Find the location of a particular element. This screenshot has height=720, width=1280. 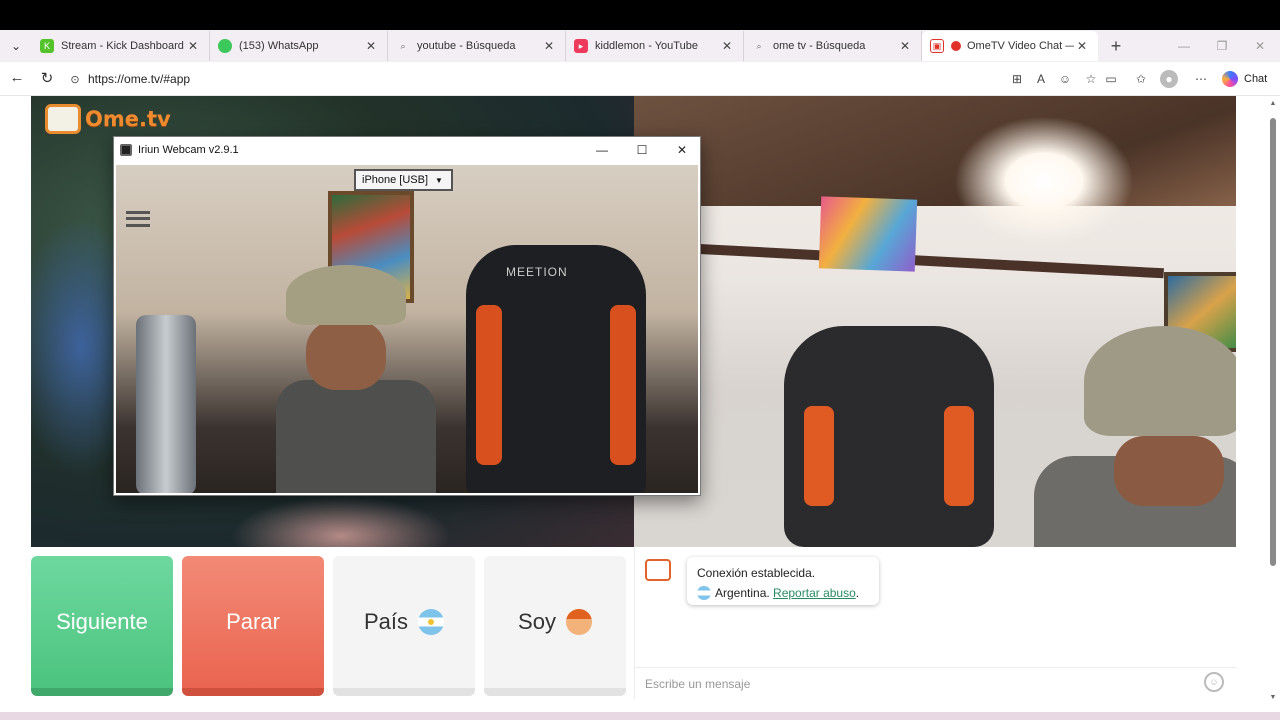

iriun-maximize-icon: ☐ is located at coordinates (642, 150).